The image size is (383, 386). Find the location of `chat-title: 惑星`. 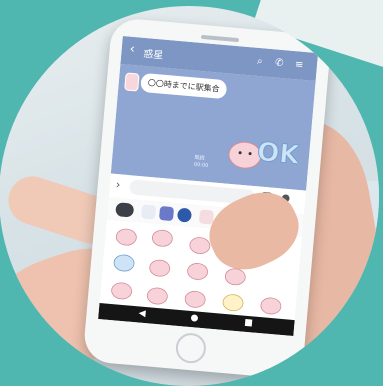

chat-title: 惑星 is located at coordinates (153, 55).